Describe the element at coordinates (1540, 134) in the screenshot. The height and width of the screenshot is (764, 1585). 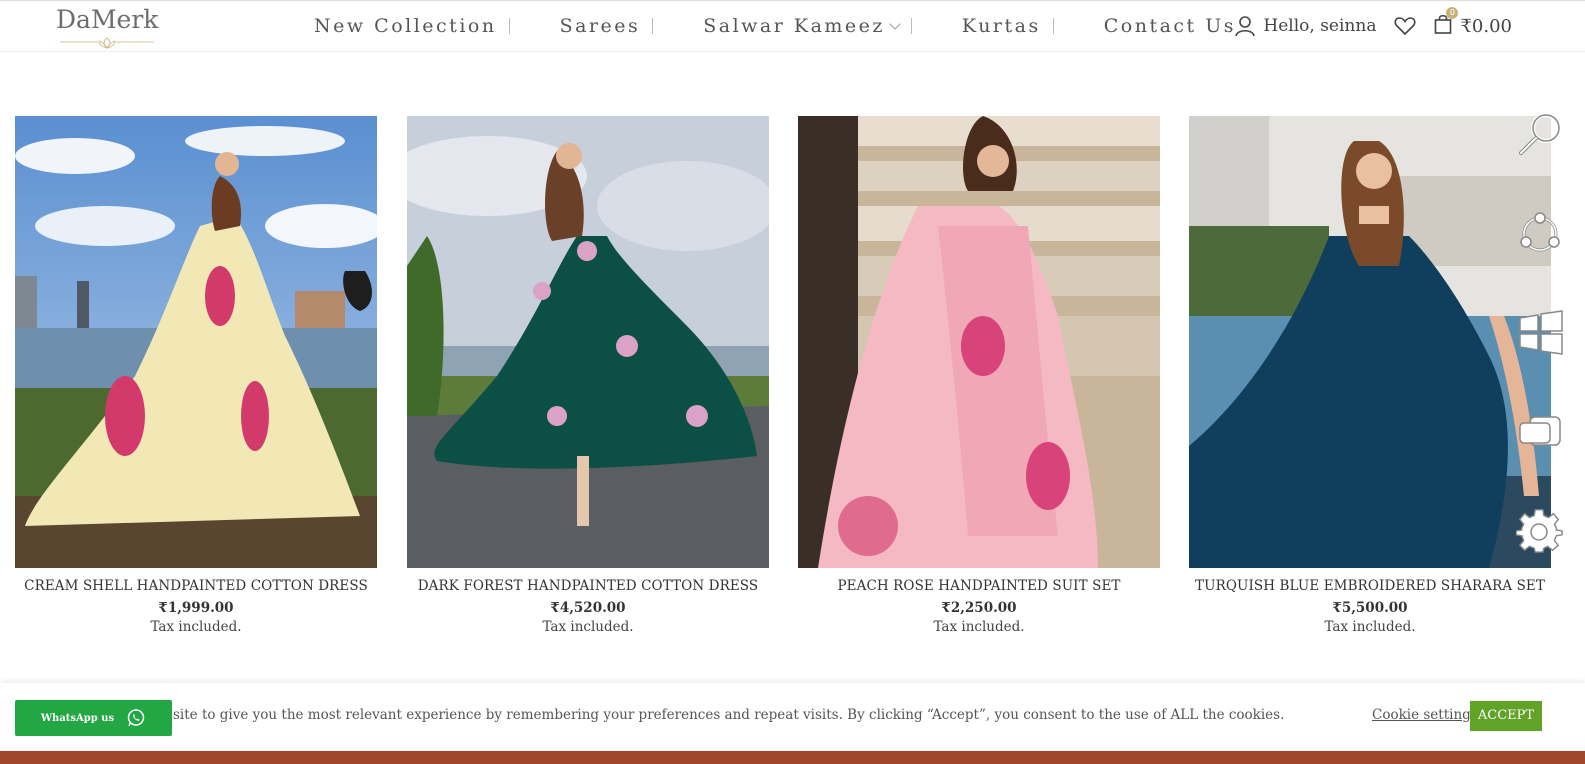
I see `magnifier-icon` at that location.